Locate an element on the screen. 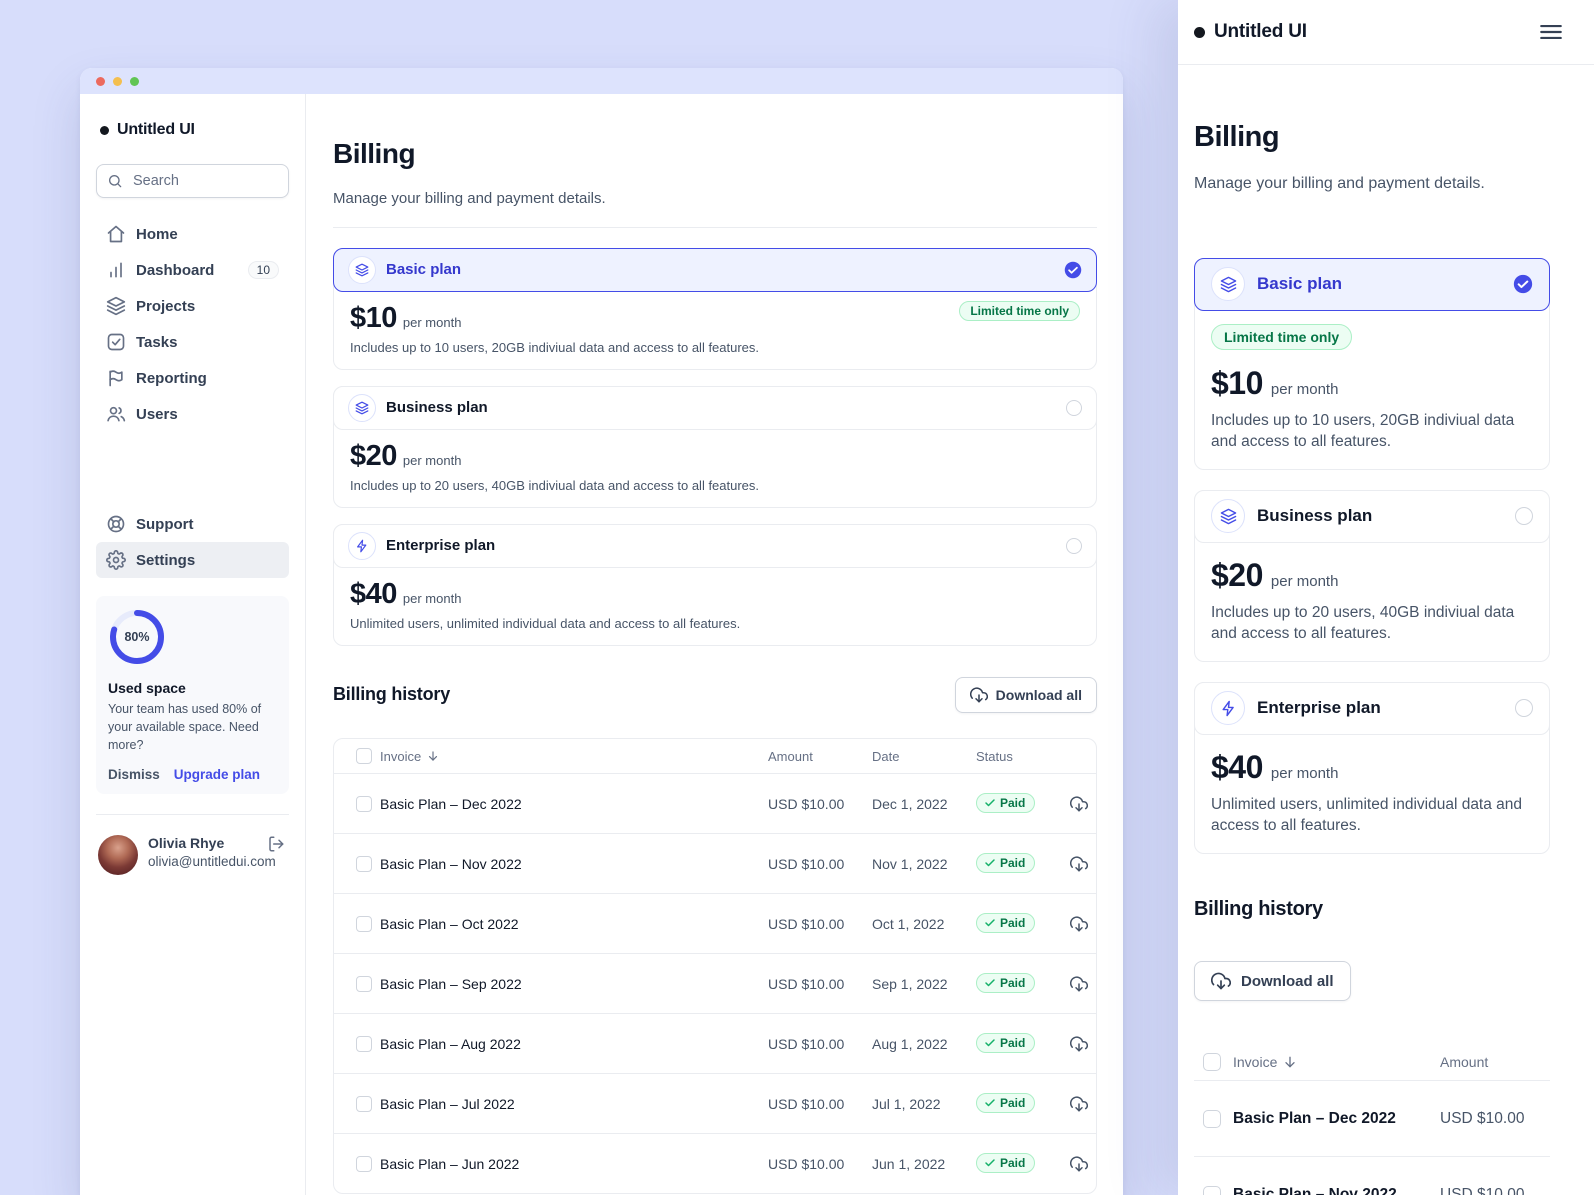 This screenshot has height=1195, width=1594. menu-icon is located at coordinates (1551, 32).